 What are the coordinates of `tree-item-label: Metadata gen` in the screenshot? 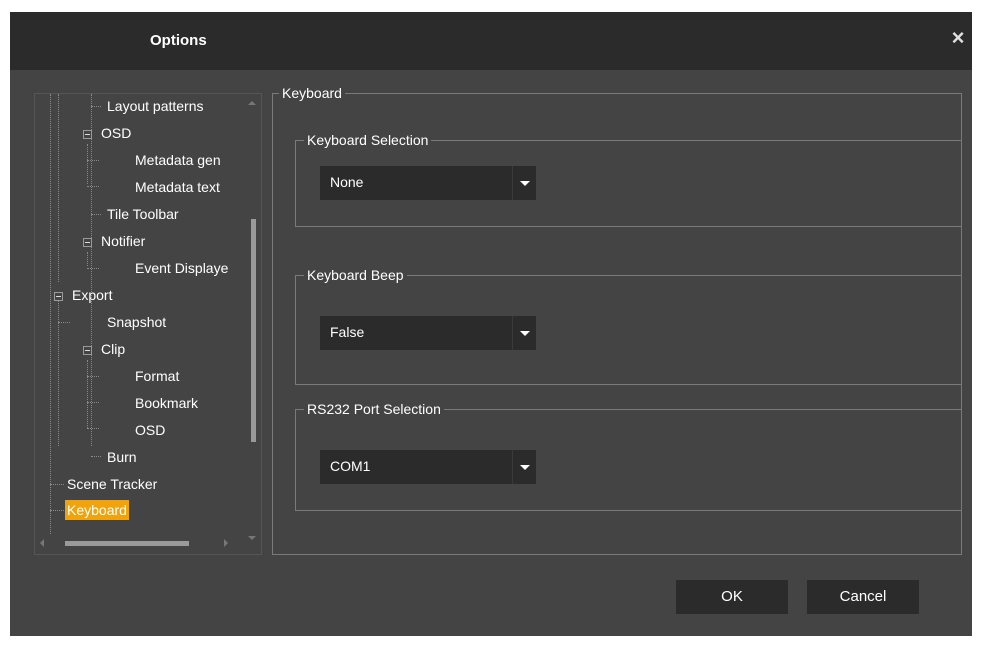 It's located at (178, 160).